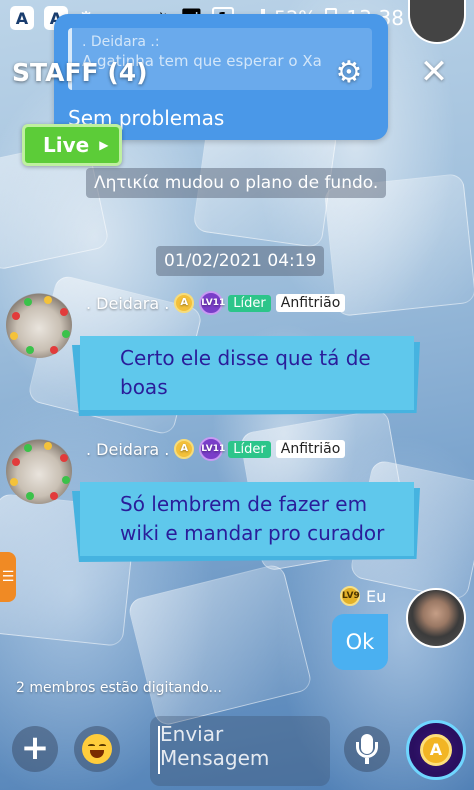 The width and height of the screenshot is (474, 790). I want to click on settings-icon: ⚙, so click(349, 73).